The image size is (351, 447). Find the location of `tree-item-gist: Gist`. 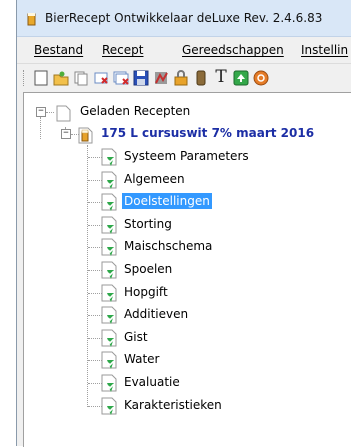

tree-item-gist: Gist is located at coordinates (136, 337).